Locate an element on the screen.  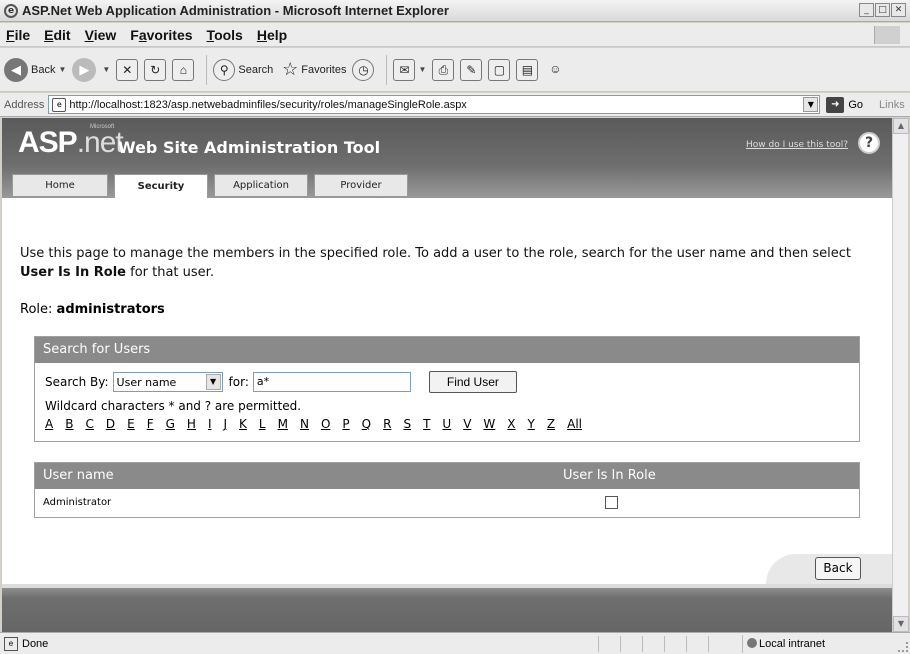
letter-link: F is located at coordinates (150, 424).